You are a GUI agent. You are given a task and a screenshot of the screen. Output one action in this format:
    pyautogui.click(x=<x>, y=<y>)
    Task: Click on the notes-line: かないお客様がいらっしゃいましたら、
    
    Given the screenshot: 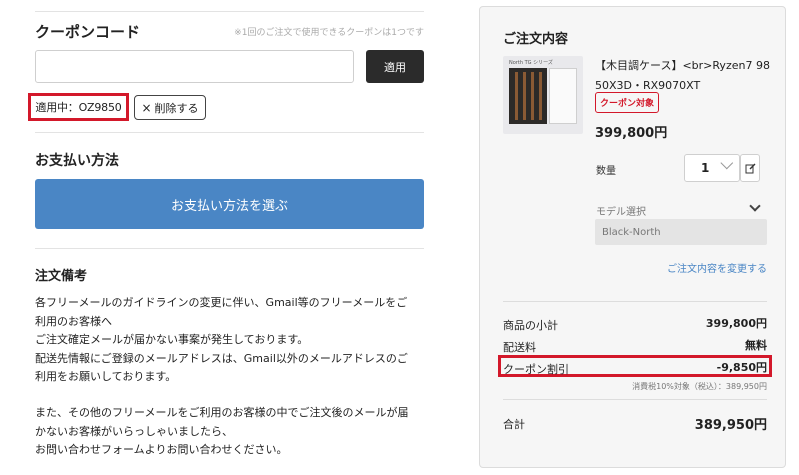 What is the action you would take?
    pyautogui.click(x=134, y=431)
    